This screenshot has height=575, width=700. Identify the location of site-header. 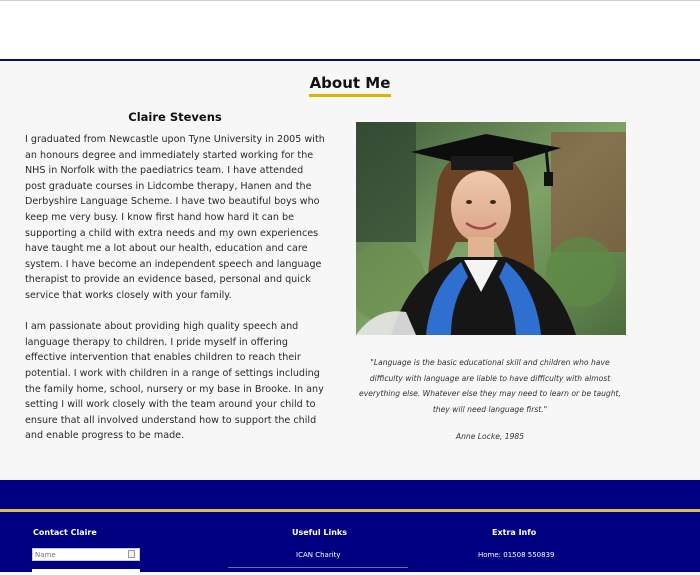
(350, 30).